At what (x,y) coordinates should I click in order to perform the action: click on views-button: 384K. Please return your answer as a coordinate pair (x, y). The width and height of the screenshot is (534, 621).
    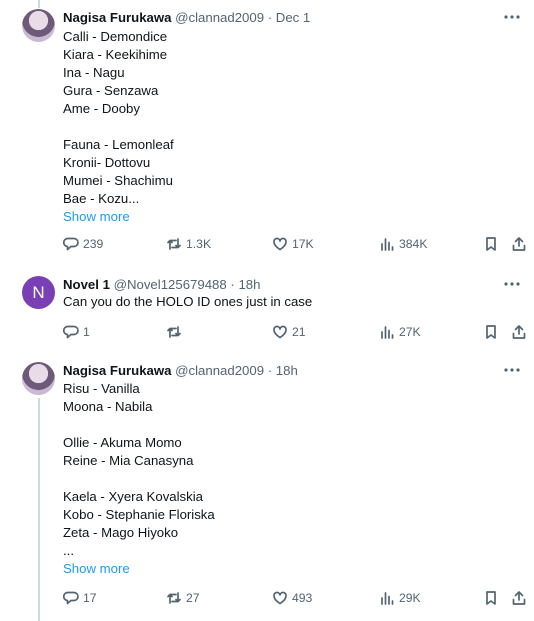
    Looking at the image, I should click on (403, 244).